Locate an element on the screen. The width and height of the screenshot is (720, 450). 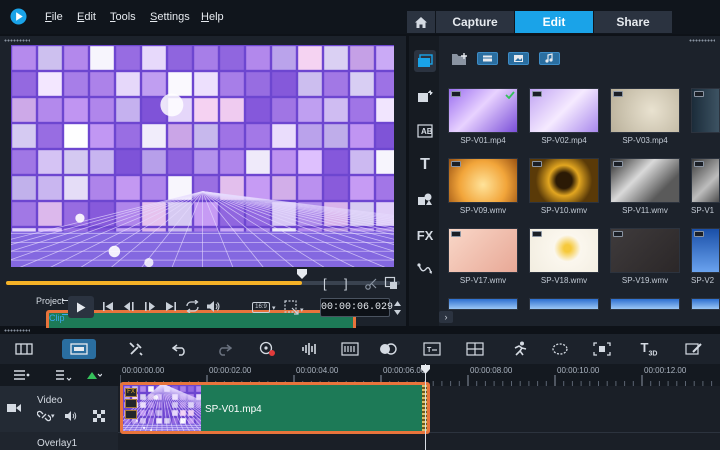
play-button is located at coordinates (81, 307).